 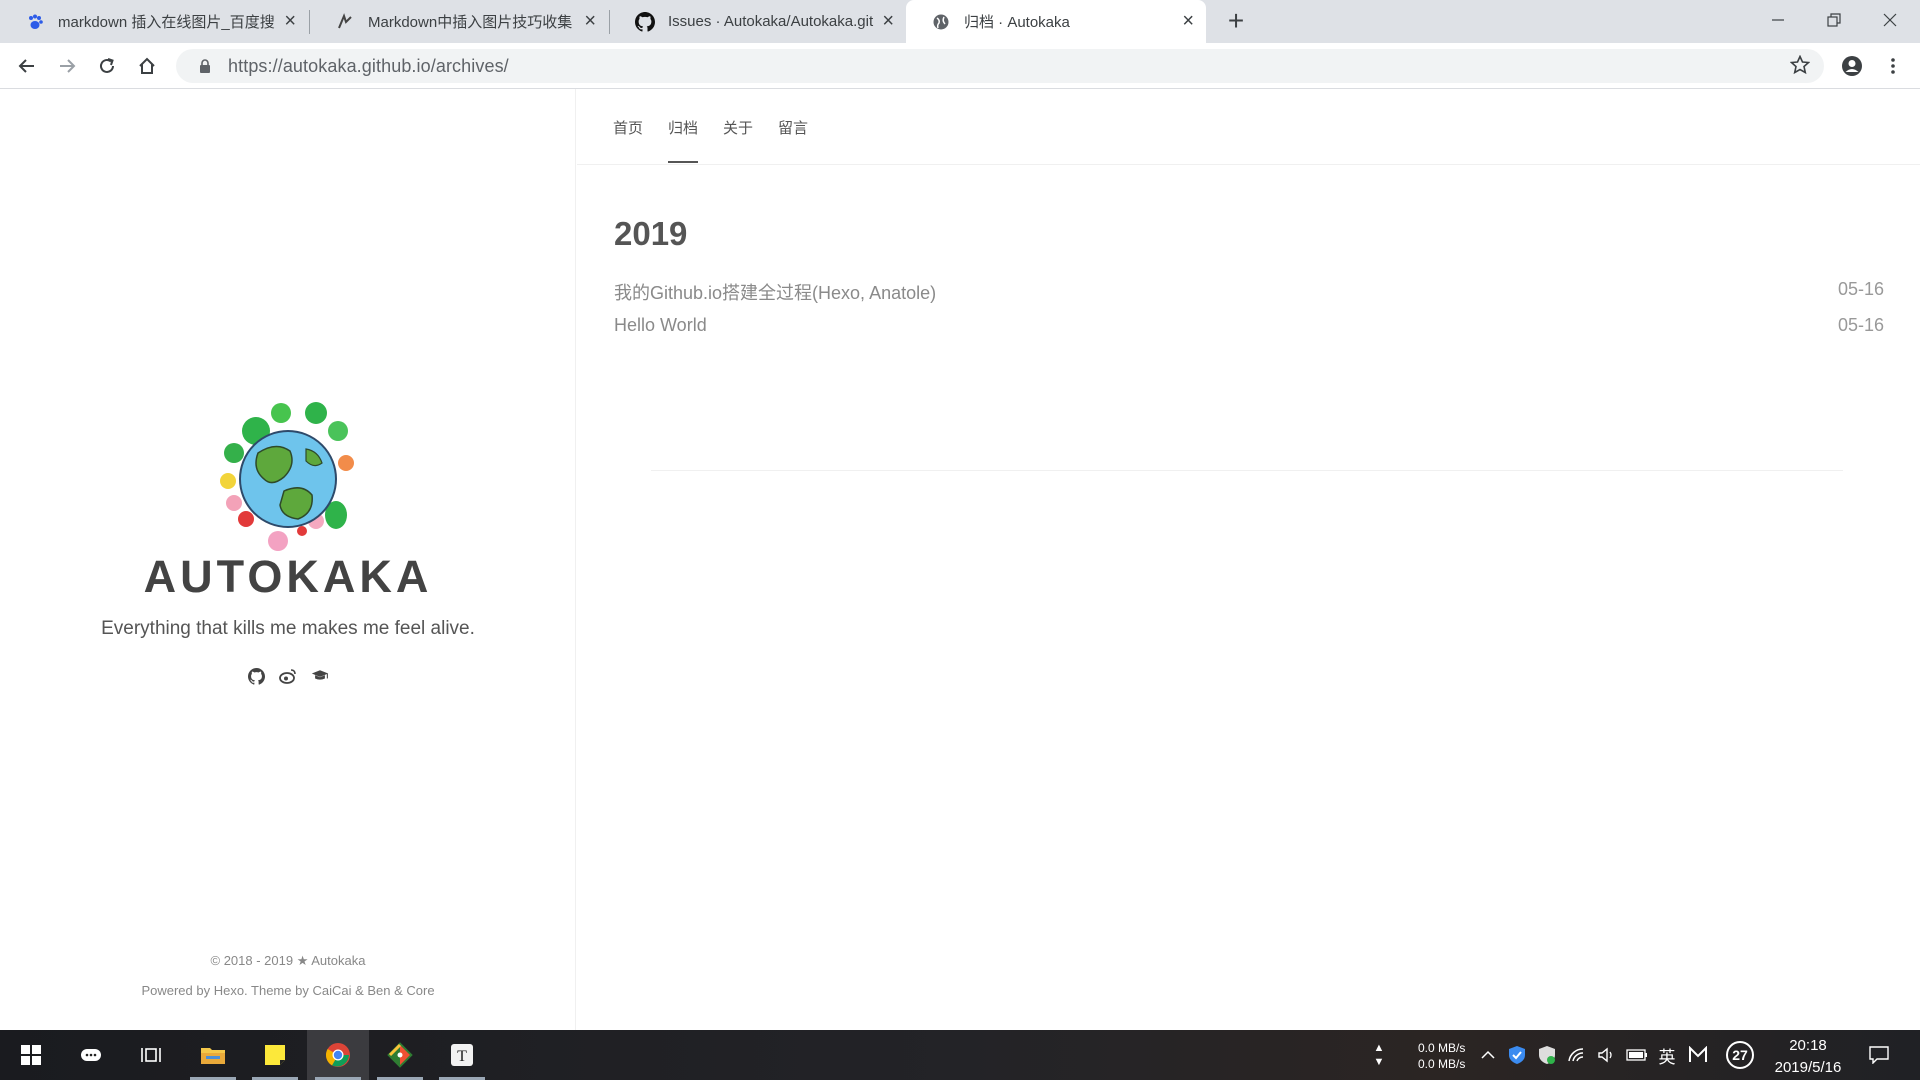 I want to click on browser-tab-jianshu: Markdown中插入图片技巧收集 ×, so click(x=459, y=21).